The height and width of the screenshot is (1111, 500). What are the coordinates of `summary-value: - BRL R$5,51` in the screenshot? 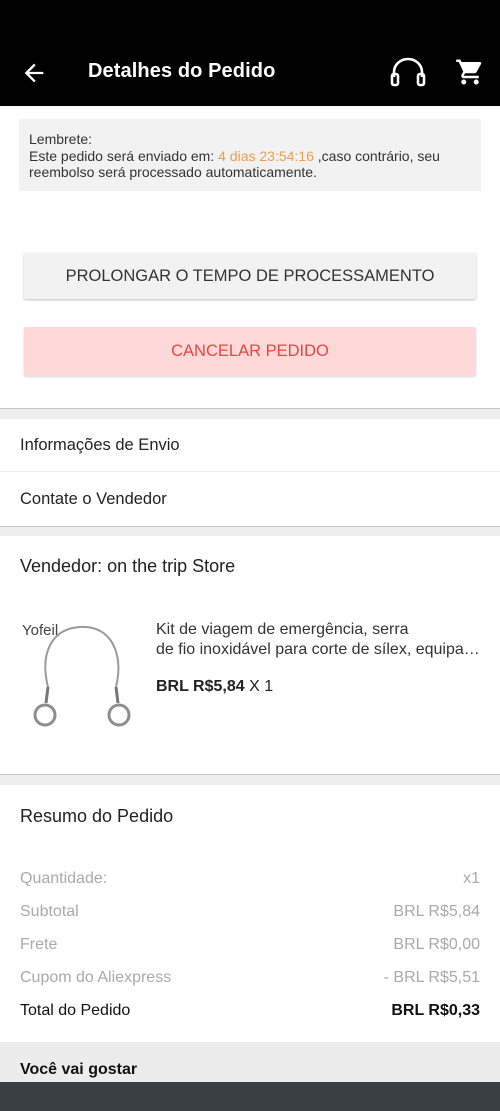 It's located at (431, 977).